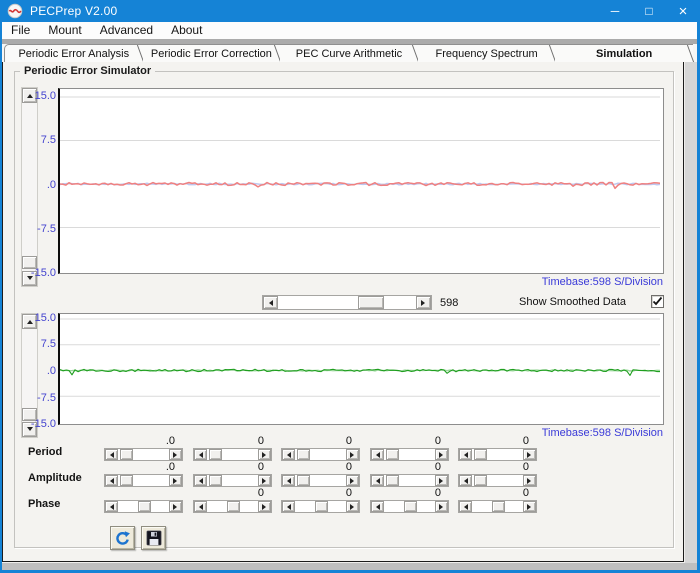 The image size is (700, 573). What do you see at coordinates (170, 441) in the screenshot?
I see `period-value-1: .0` at bounding box center [170, 441].